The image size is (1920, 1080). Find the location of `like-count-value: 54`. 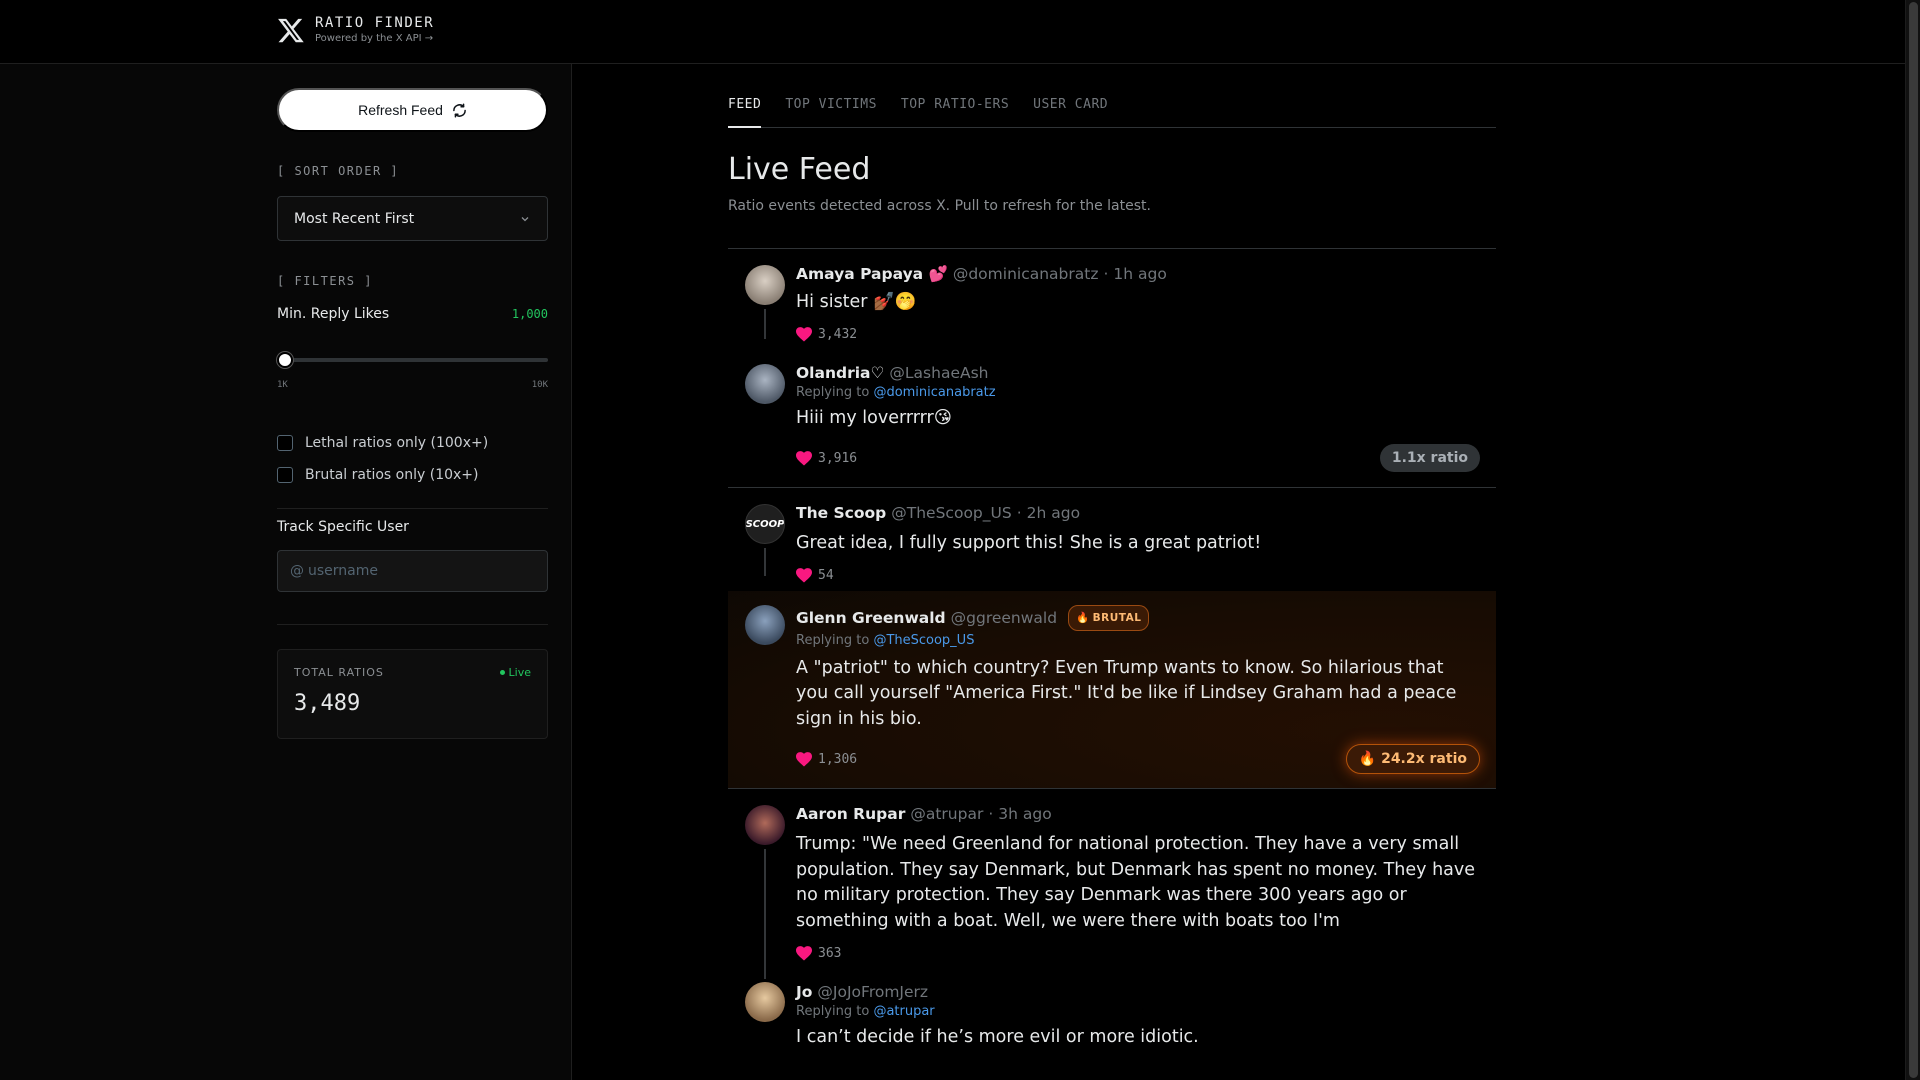

like-count-value: 54 is located at coordinates (826, 575).